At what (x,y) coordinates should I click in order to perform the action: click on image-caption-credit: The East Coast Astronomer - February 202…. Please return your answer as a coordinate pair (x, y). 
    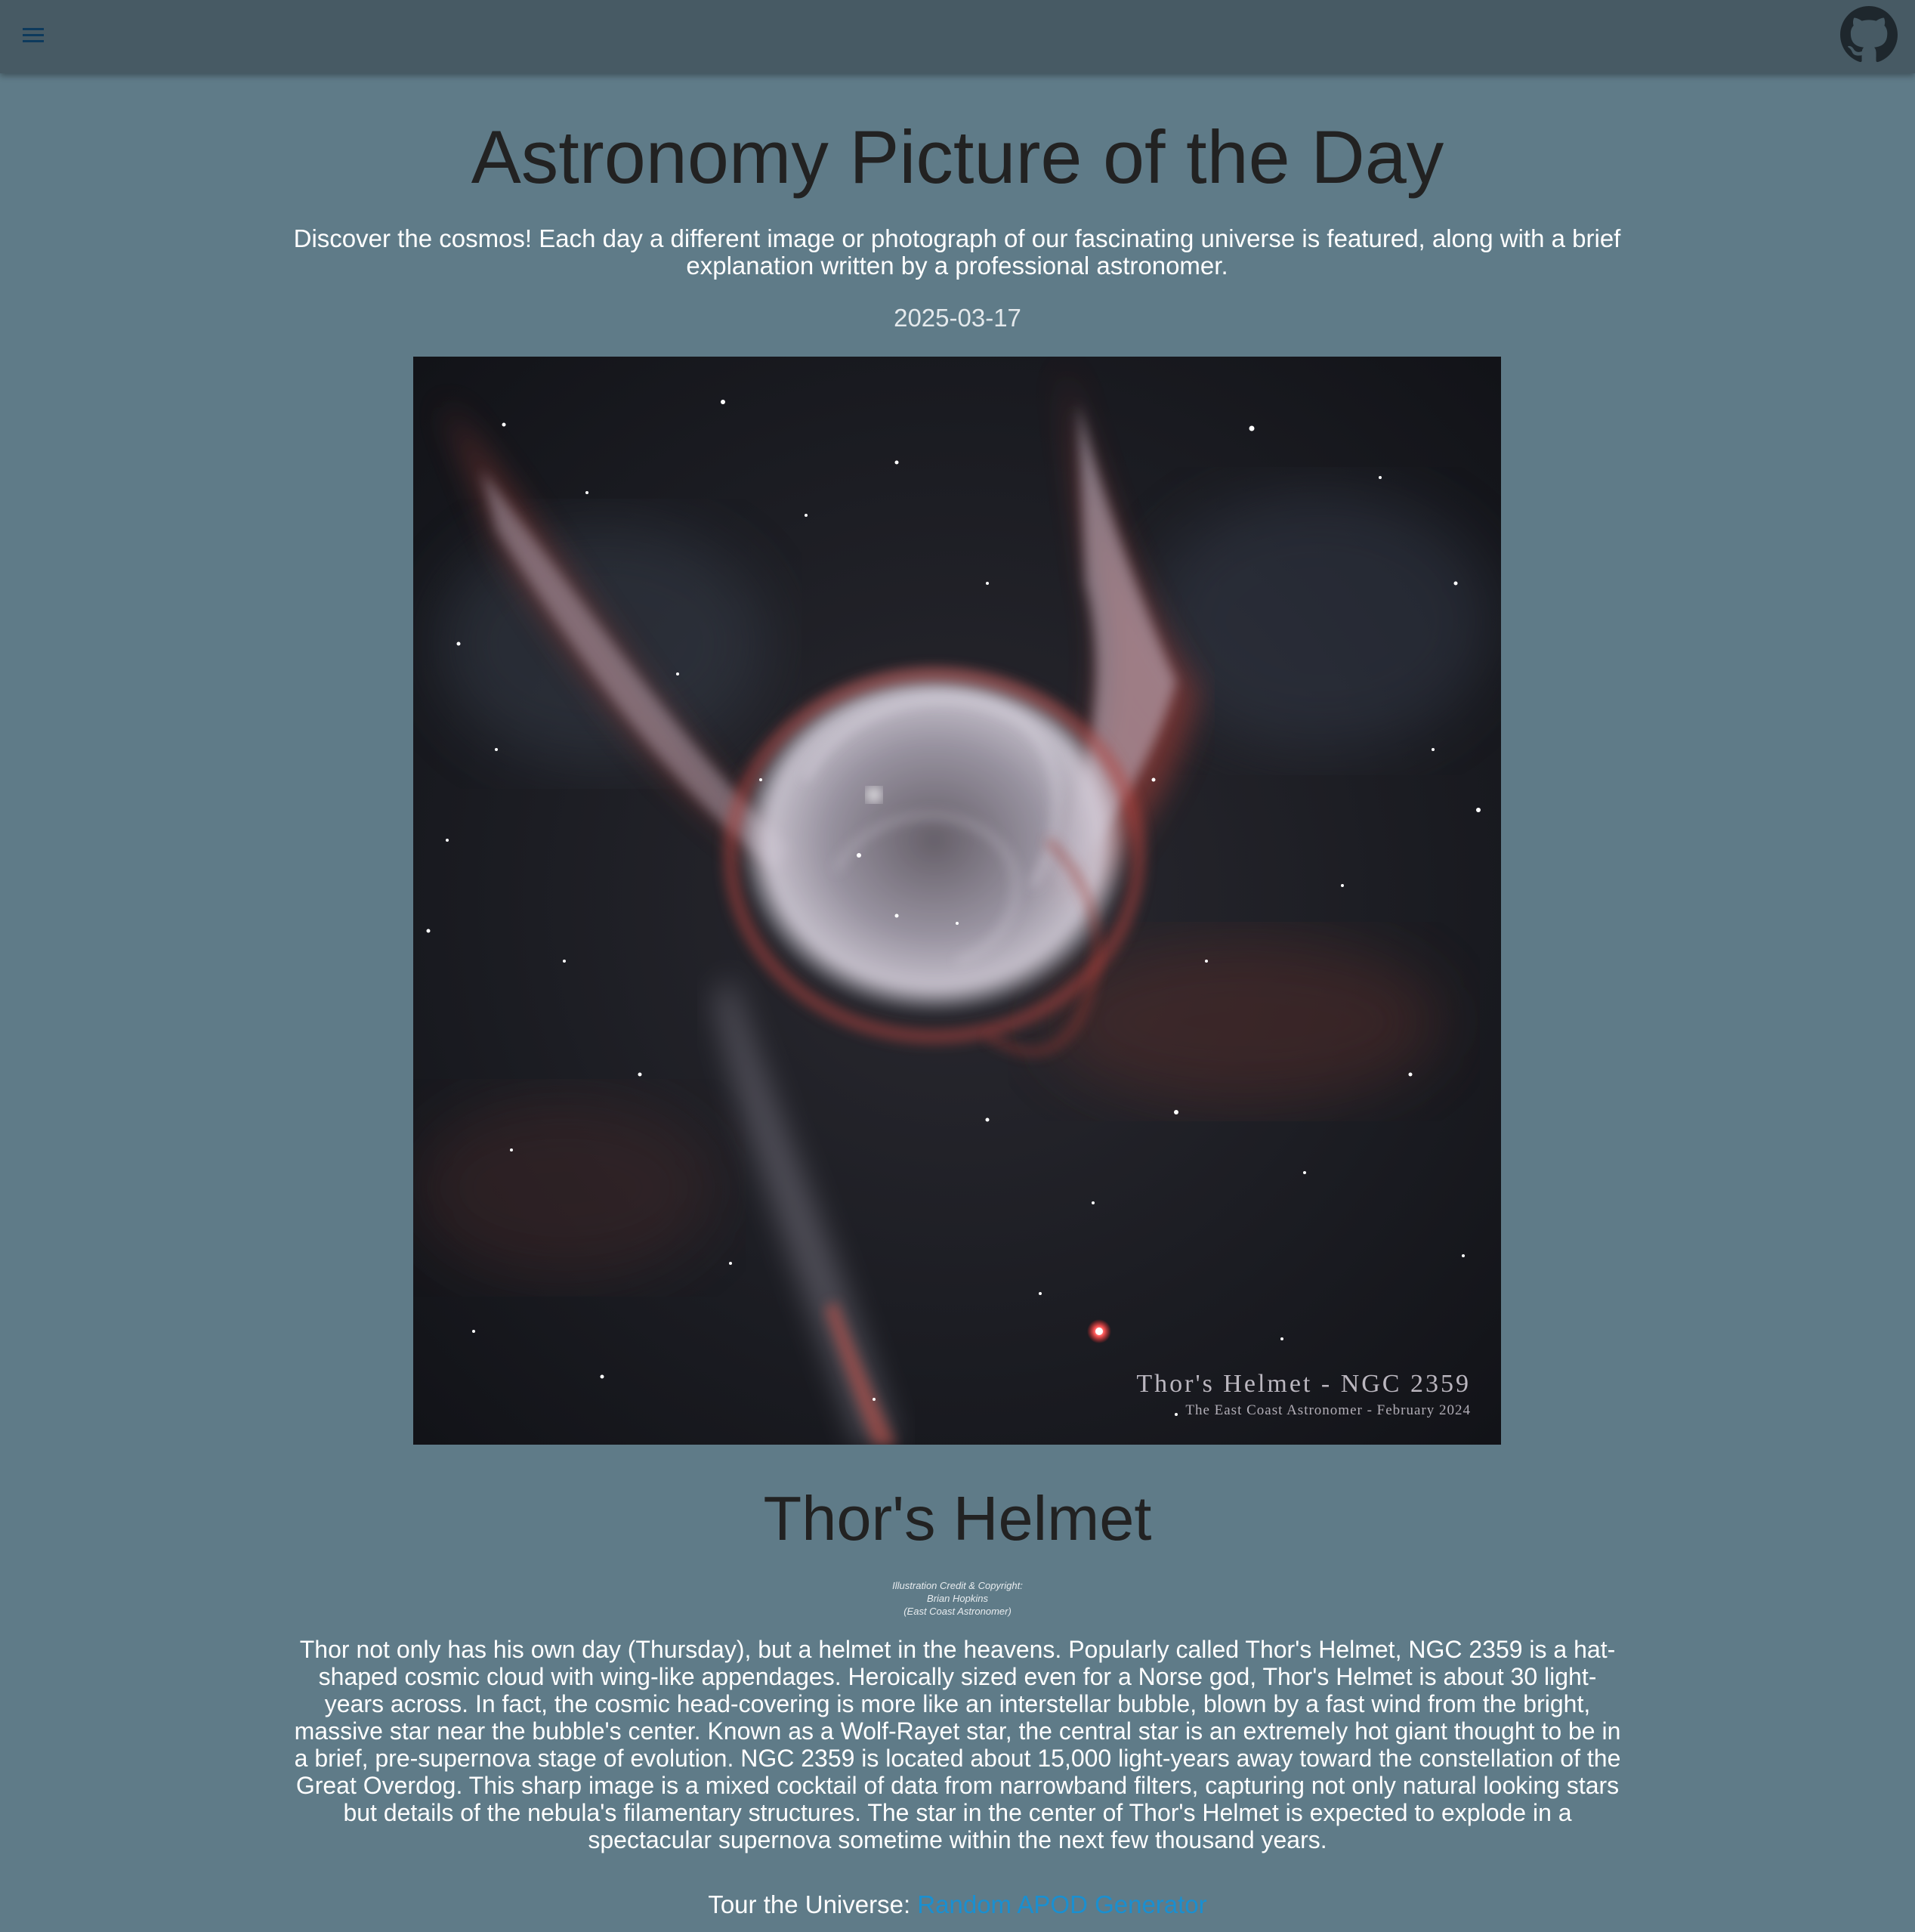
    Looking at the image, I should click on (1328, 1410).